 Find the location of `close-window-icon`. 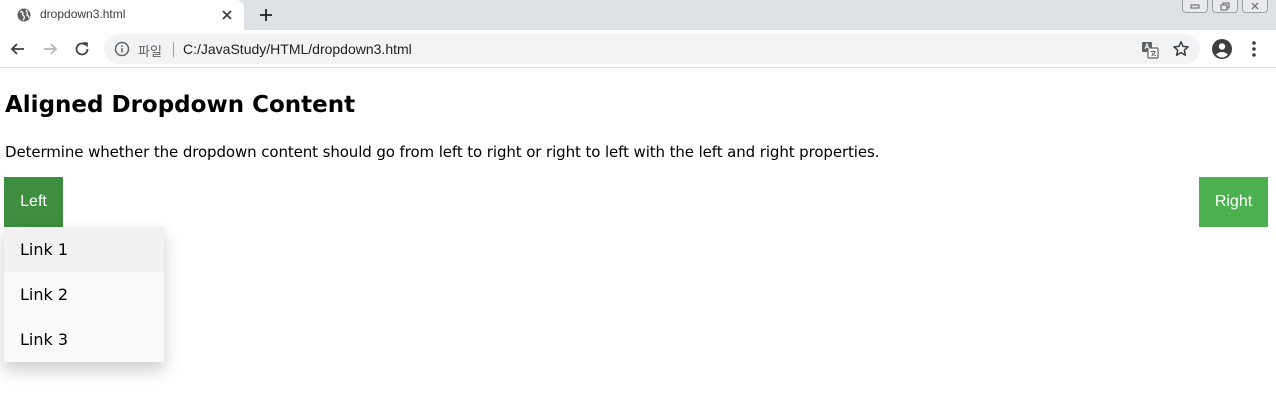

close-window-icon is located at coordinates (1255, 6).